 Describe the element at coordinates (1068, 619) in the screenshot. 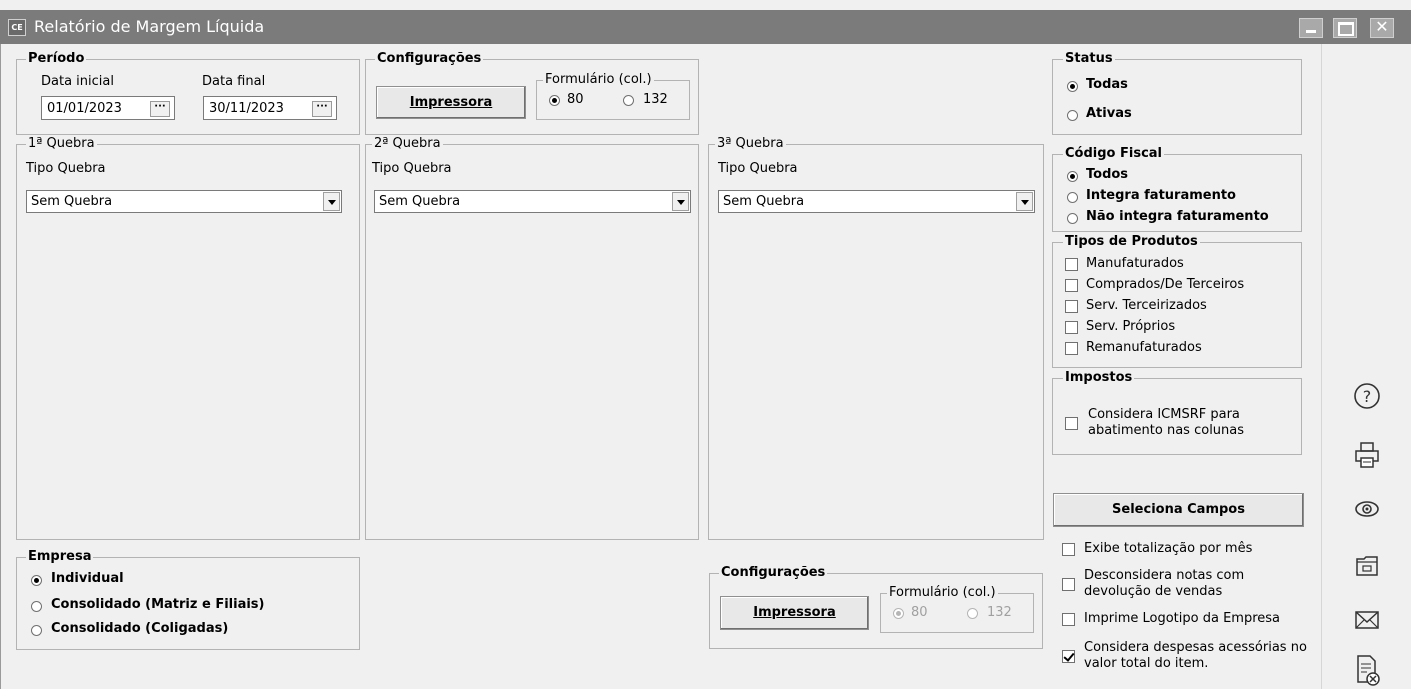

I see `imprime-logotipo-checkbox` at that location.